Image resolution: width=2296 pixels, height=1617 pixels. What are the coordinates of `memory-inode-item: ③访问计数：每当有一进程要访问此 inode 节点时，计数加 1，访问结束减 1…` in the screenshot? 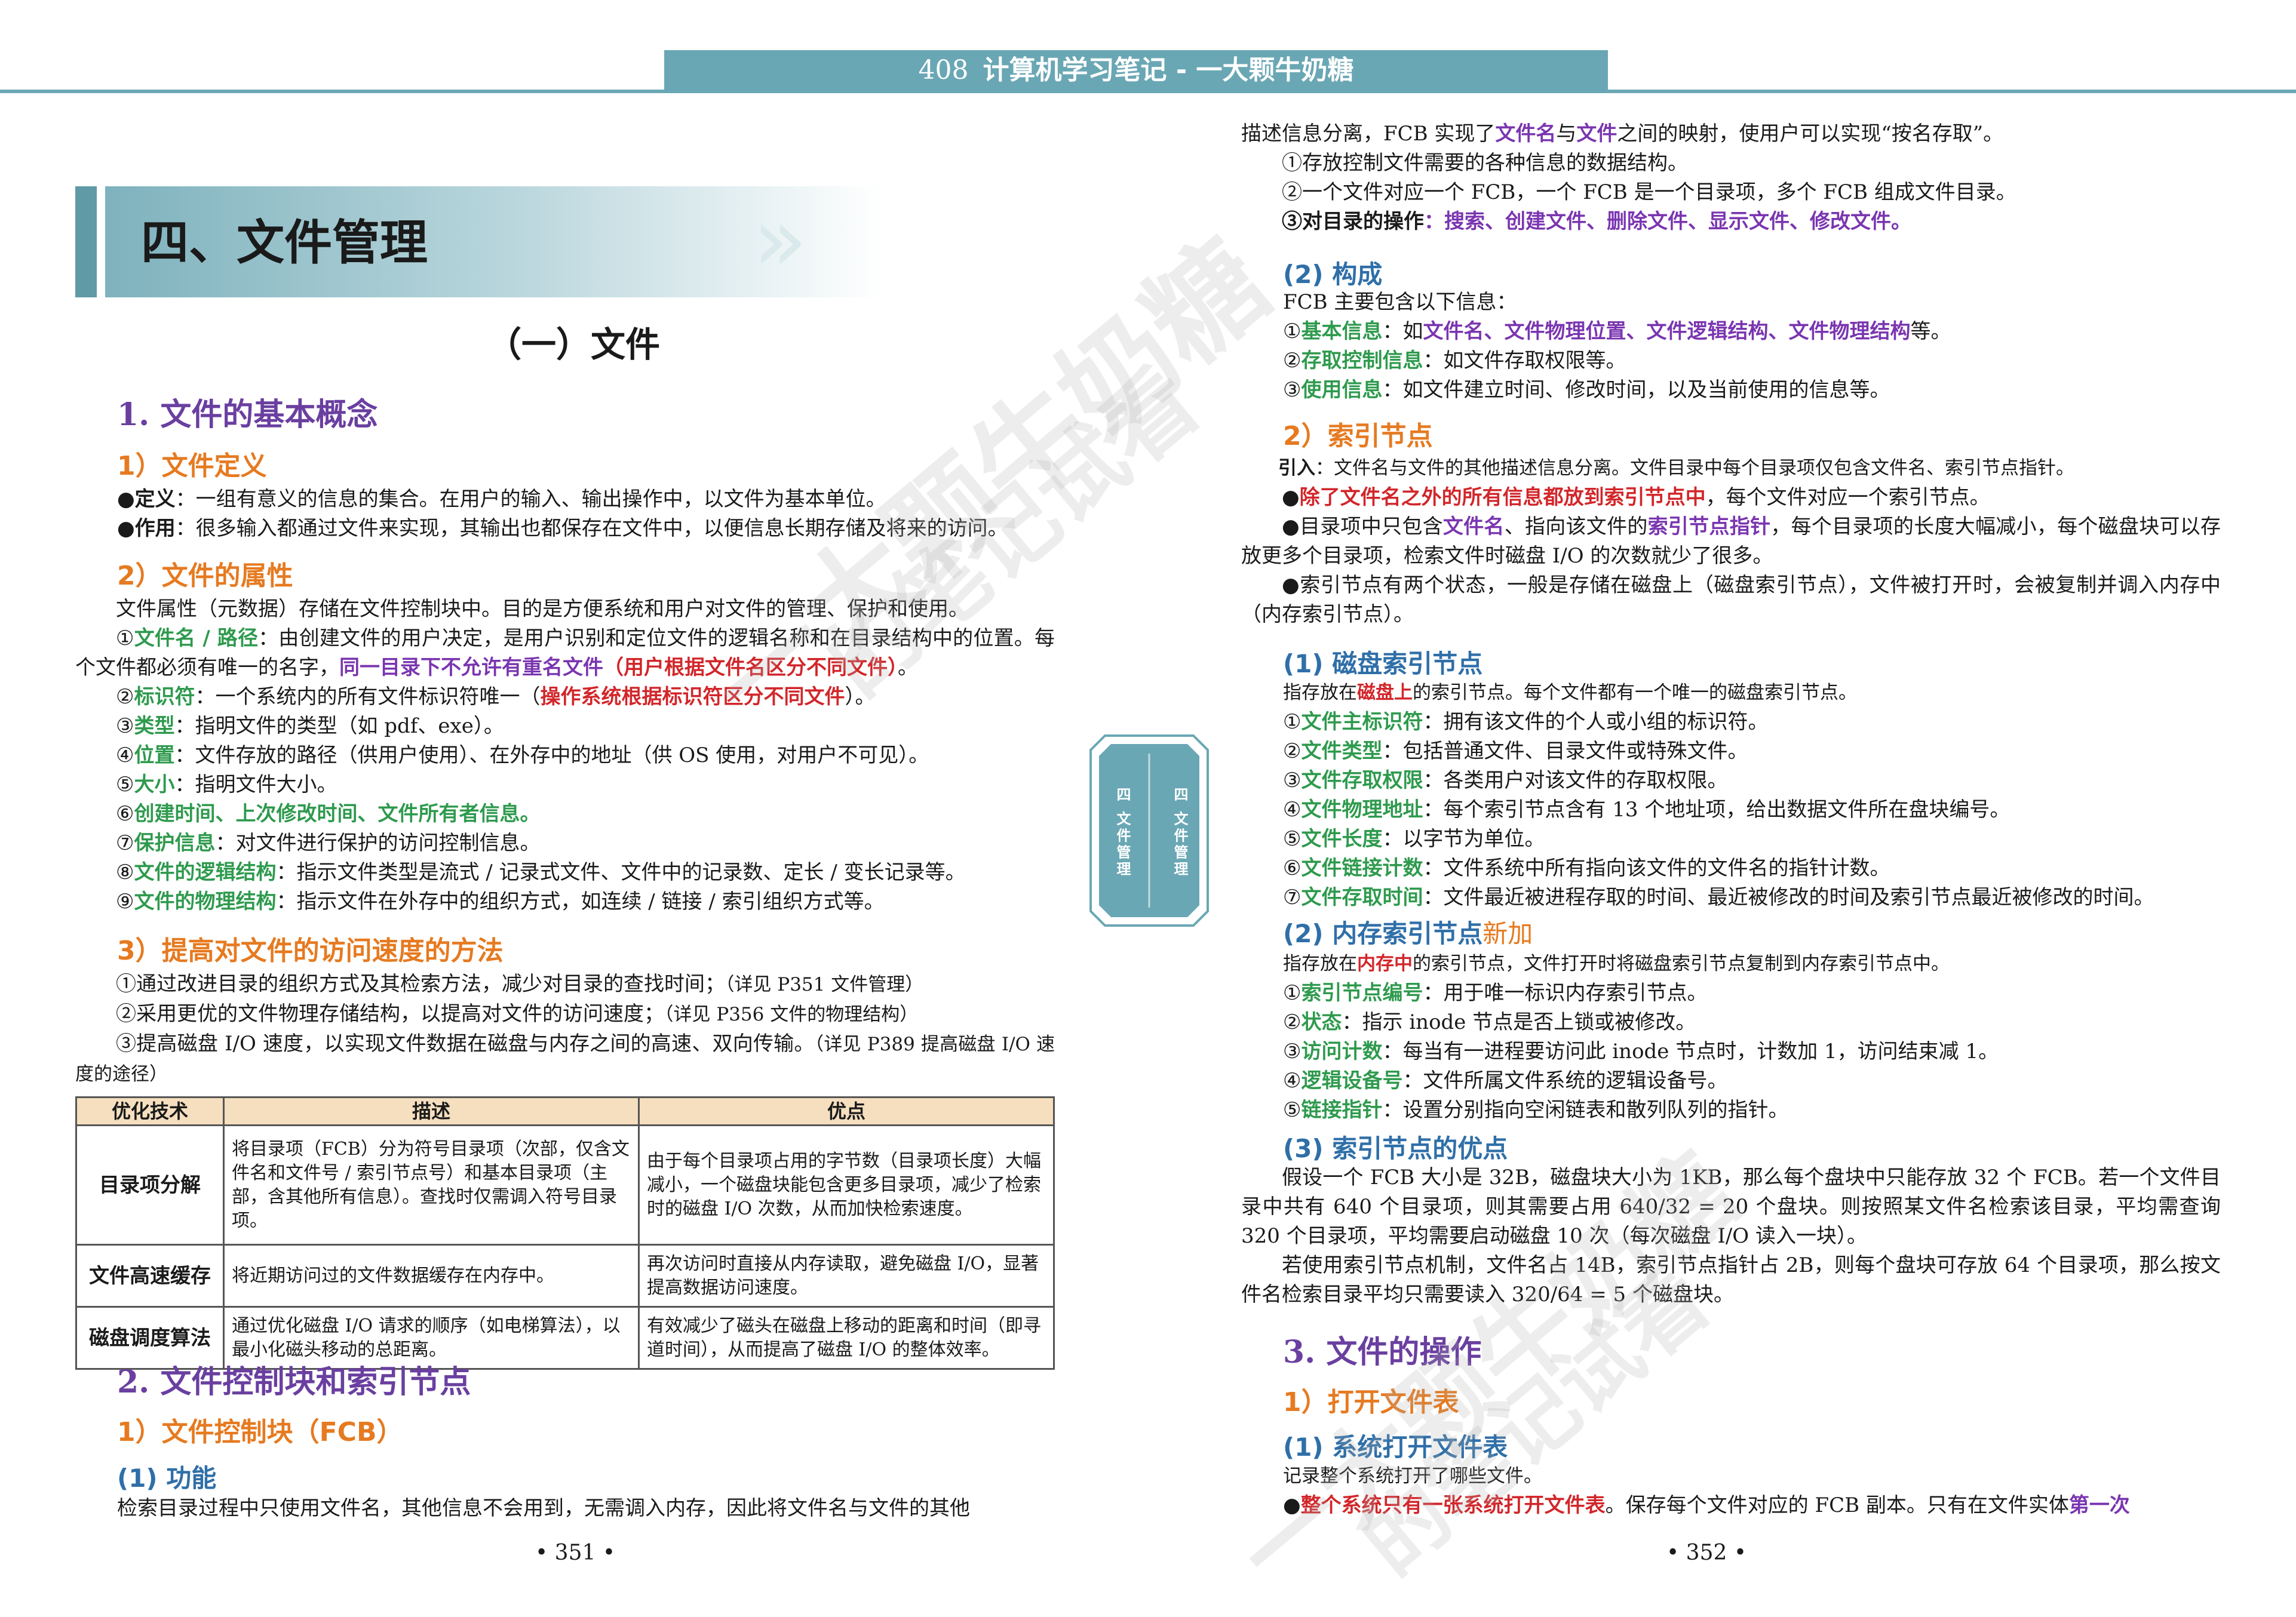 It's located at (1641, 1051).